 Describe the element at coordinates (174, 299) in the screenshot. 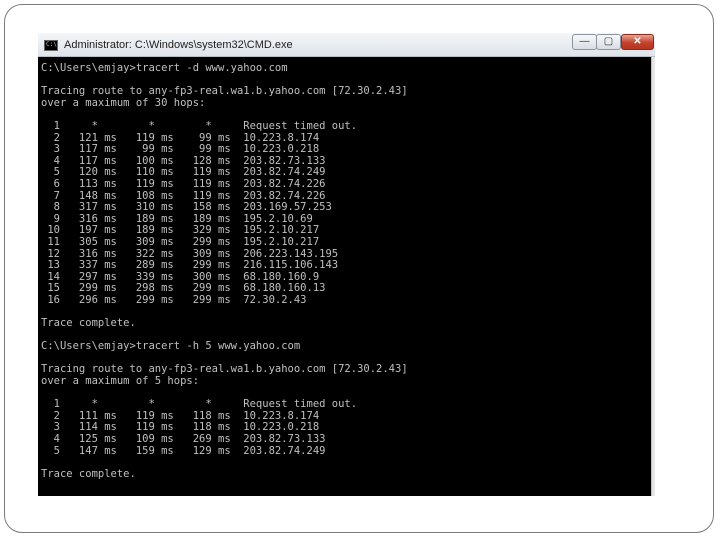

I see `console-line: 16 296 ms 299 ms 299 ms 72.30.2.43` at that location.